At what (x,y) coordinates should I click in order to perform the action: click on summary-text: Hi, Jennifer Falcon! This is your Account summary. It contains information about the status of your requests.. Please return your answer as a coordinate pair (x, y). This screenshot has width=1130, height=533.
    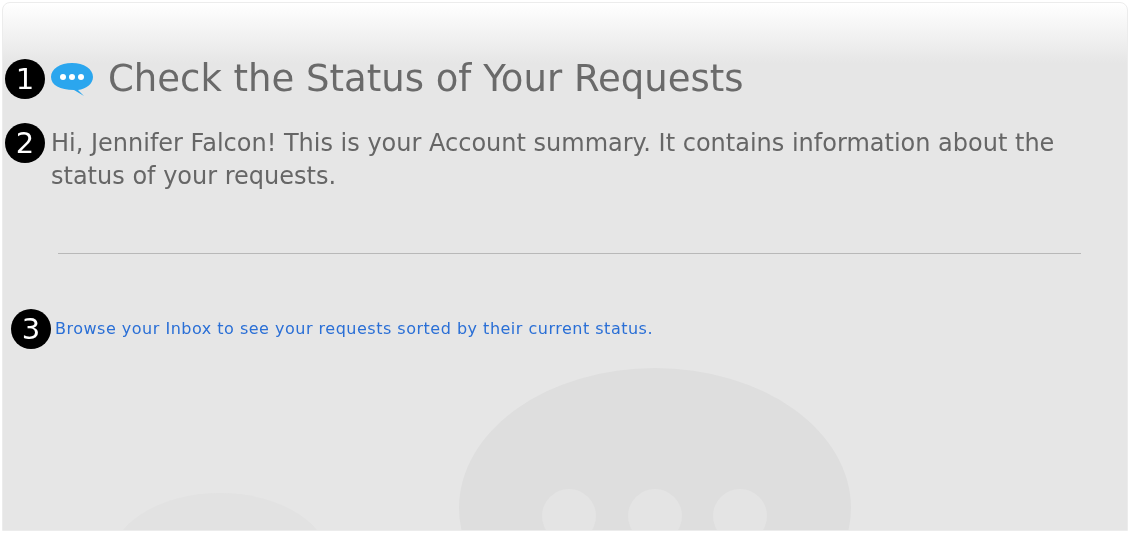
    Looking at the image, I should click on (553, 160).